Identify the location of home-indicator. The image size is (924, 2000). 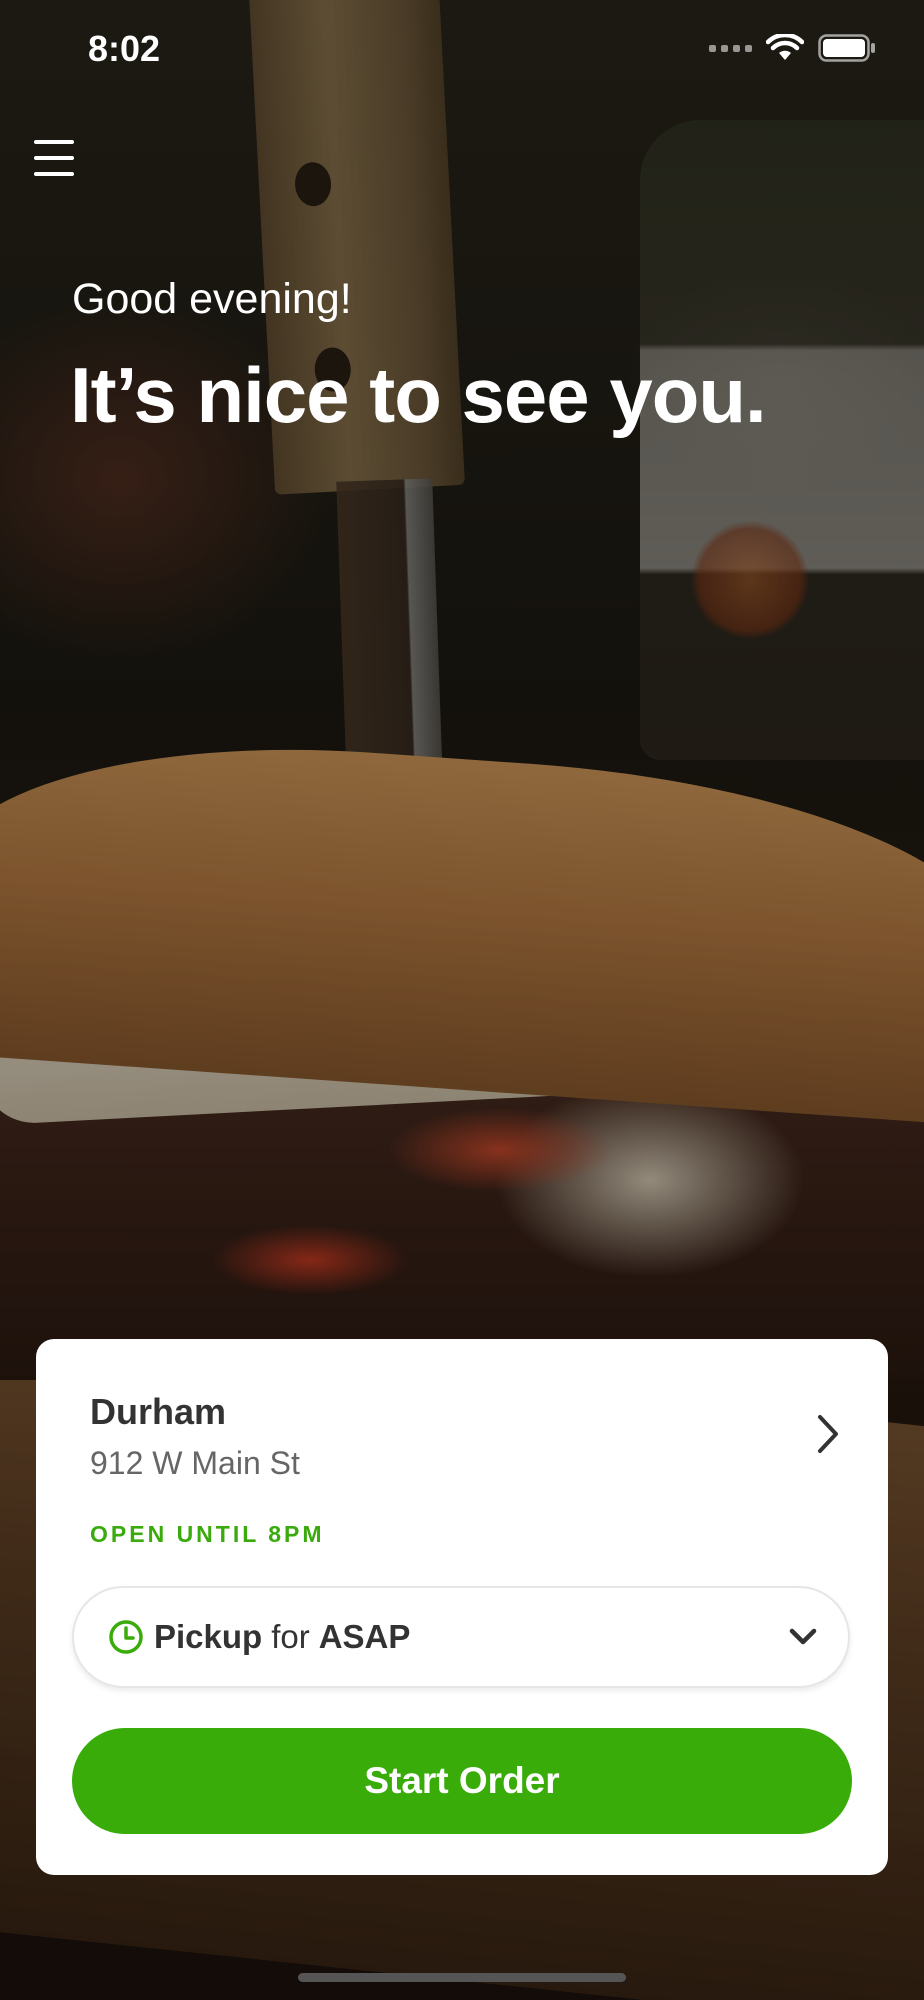
(462, 1977).